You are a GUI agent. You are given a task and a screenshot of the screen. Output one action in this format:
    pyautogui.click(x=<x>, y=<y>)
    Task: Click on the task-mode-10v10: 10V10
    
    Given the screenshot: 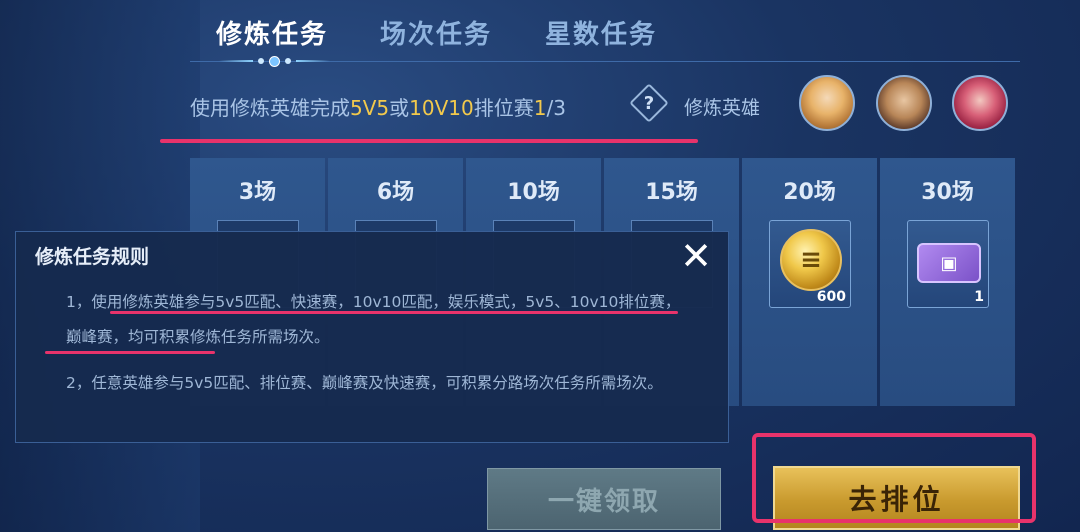 What is the action you would take?
    pyautogui.click(x=441, y=108)
    